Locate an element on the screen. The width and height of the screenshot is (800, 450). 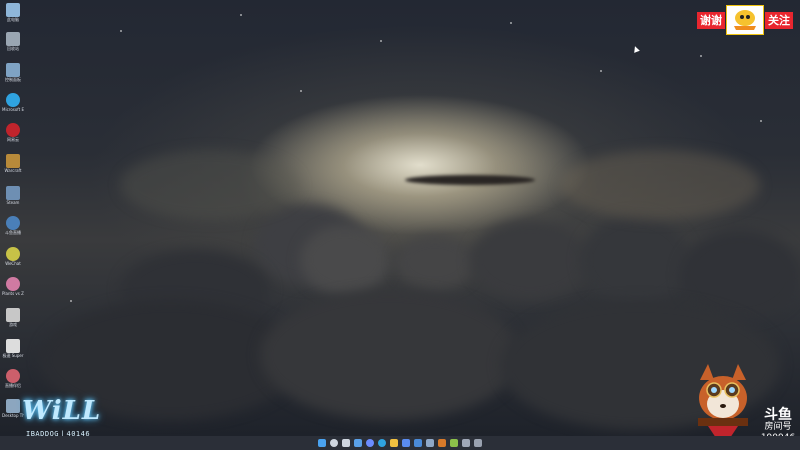
start-icon is located at coordinates (322, 443).